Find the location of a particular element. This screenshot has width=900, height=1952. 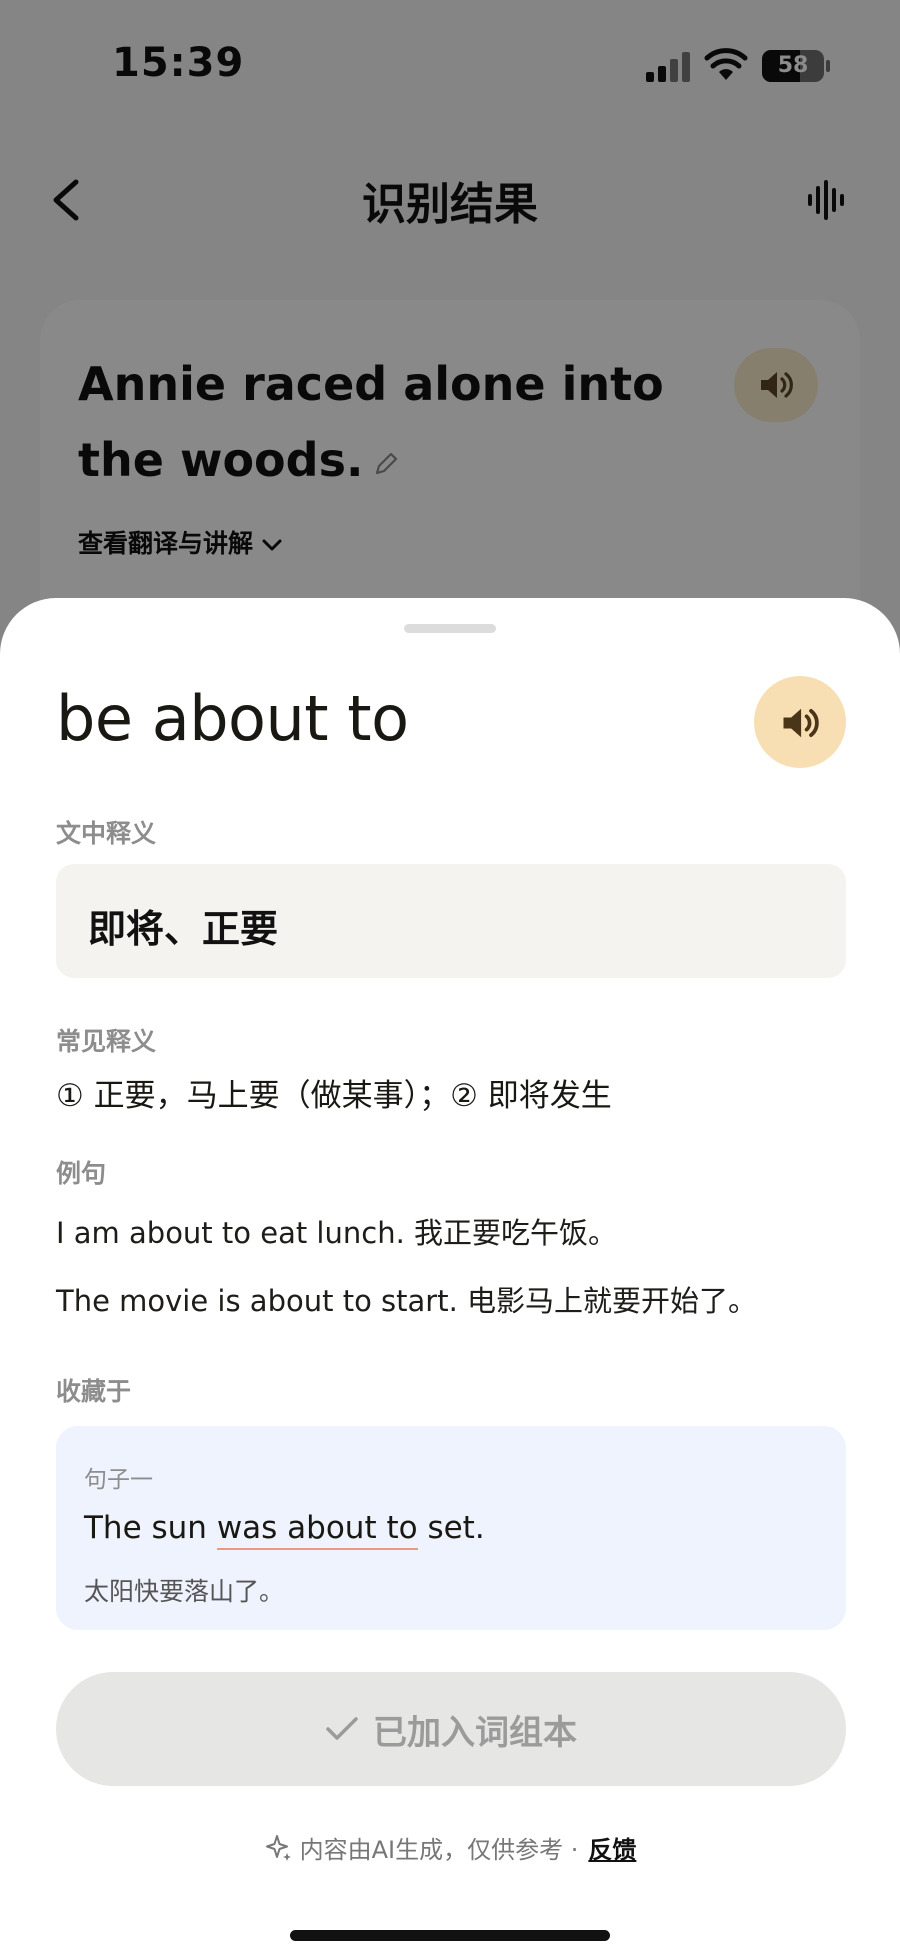

check-icon is located at coordinates (342, 1728).